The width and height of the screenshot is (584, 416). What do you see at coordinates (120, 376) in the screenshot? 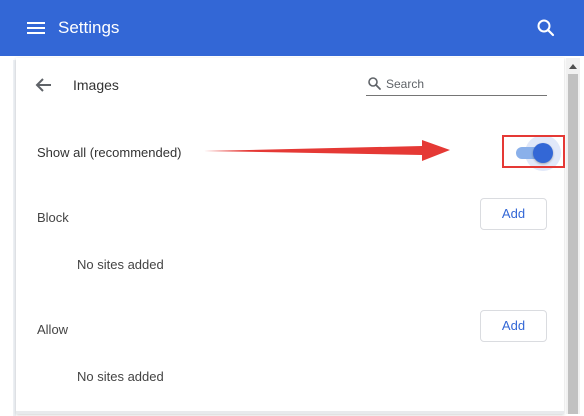
I see `allow-empty-text: No sites added` at bounding box center [120, 376].